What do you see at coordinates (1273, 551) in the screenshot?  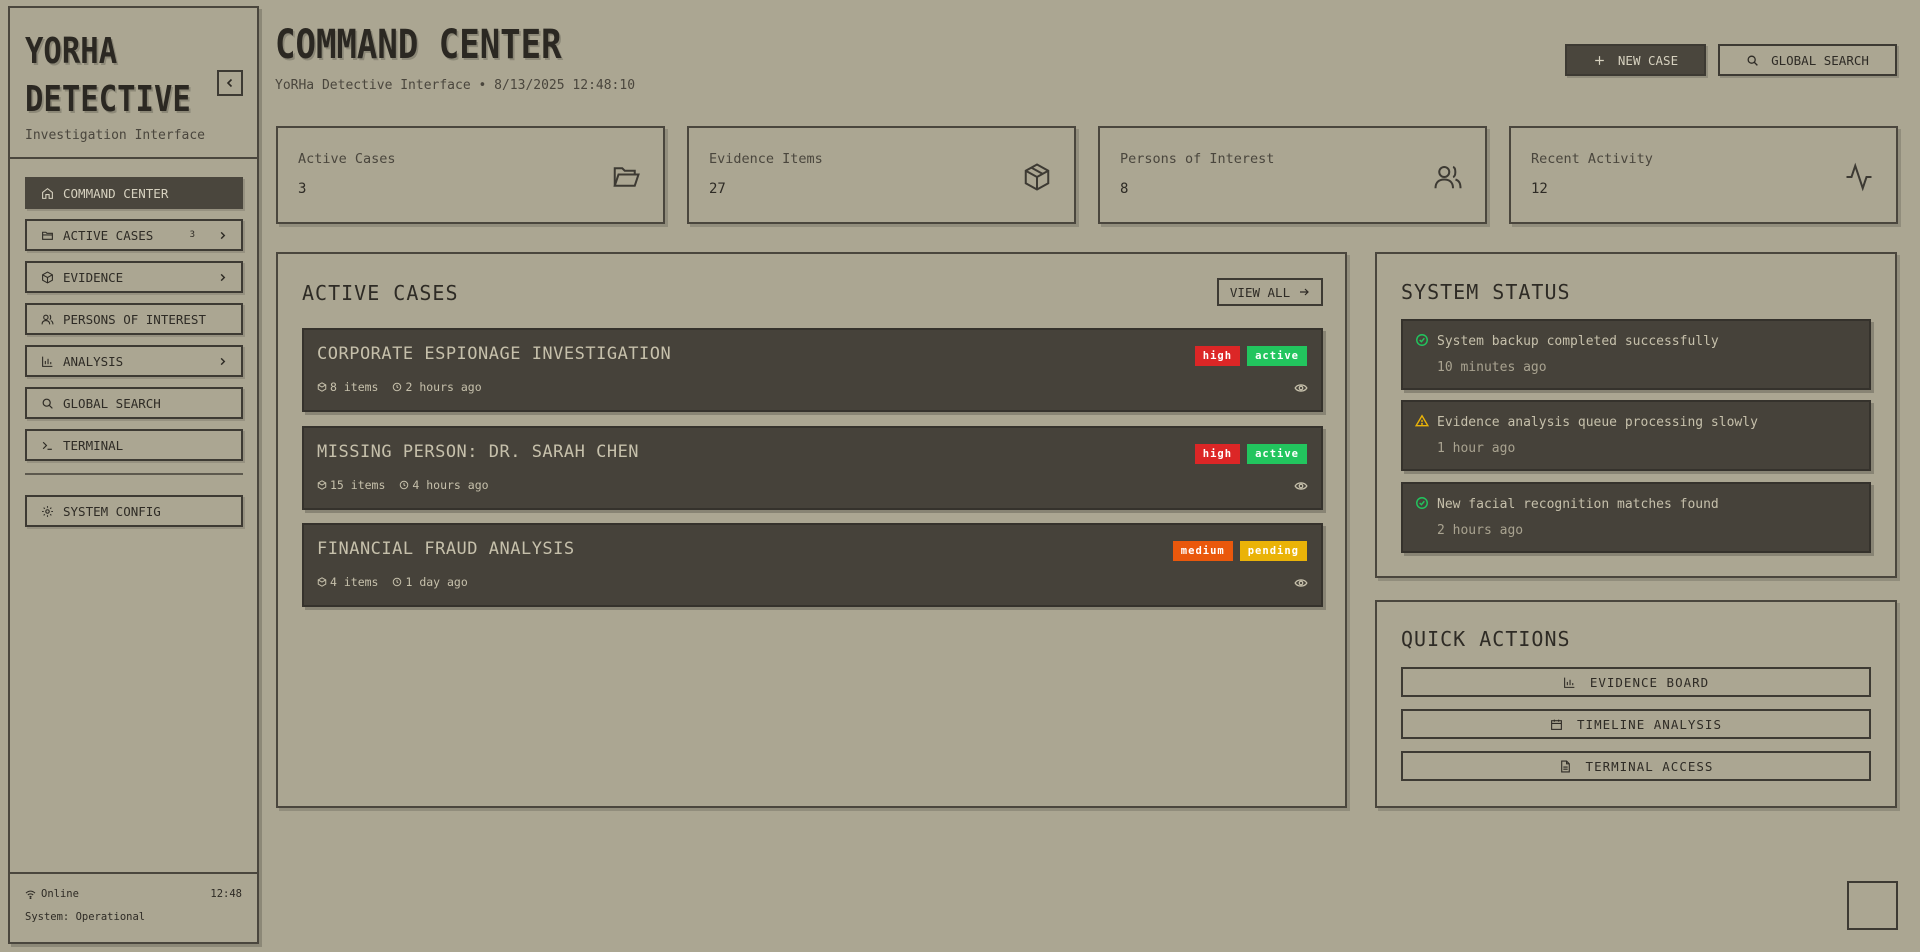 I see `status-badge: pending` at bounding box center [1273, 551].